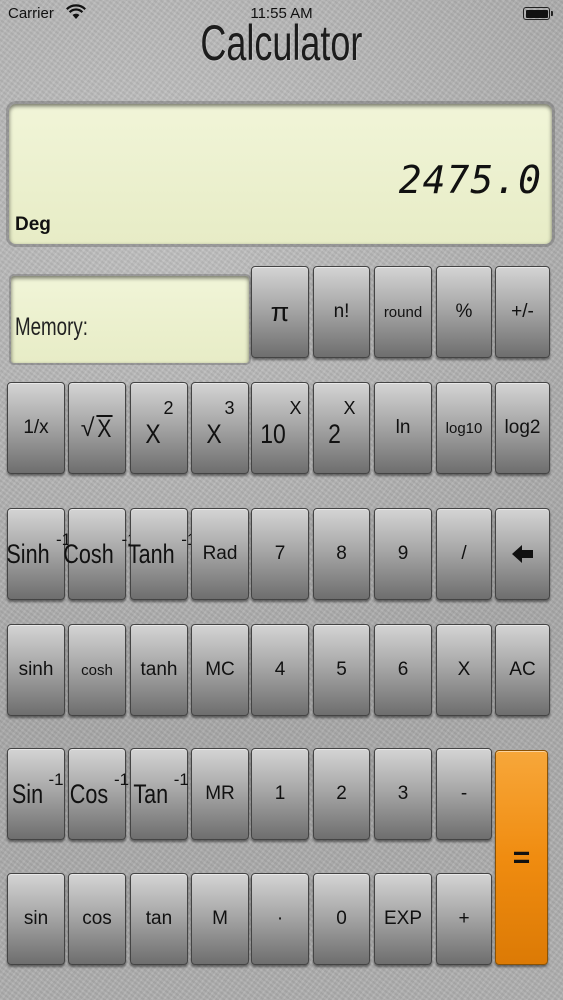 The image size is (563, 1000). Describe the element at coordinates (220, 794) in the screenshot. I see `memory-recall-button: MR` at that location.